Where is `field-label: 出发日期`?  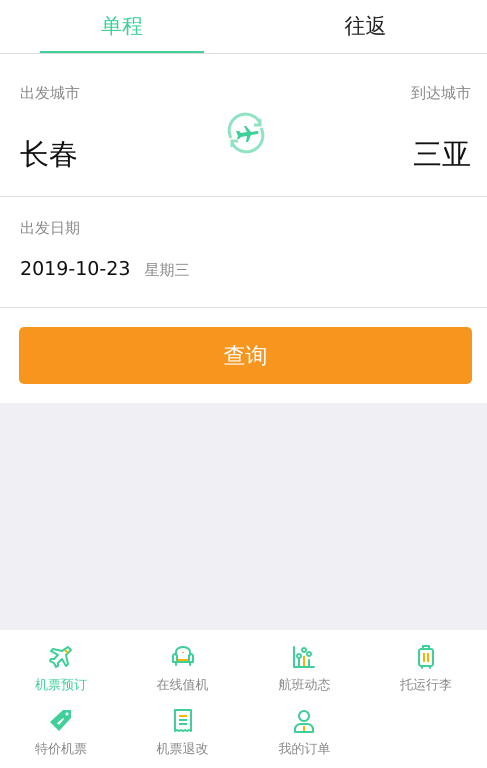 field-label: 出发日期 is located at coordinates (50, 228).